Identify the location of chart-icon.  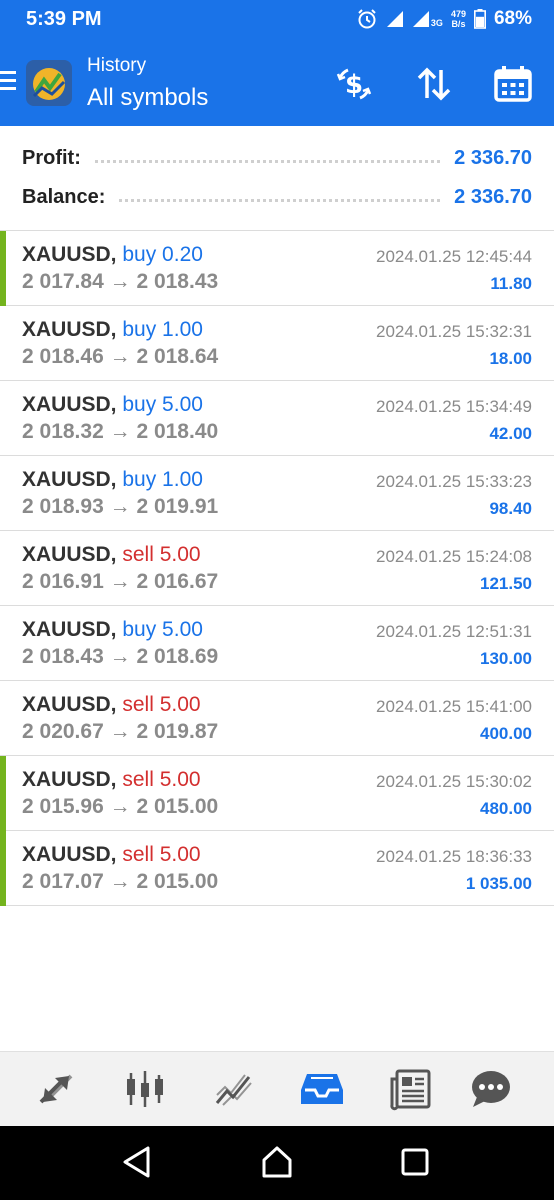
(145, 1089).